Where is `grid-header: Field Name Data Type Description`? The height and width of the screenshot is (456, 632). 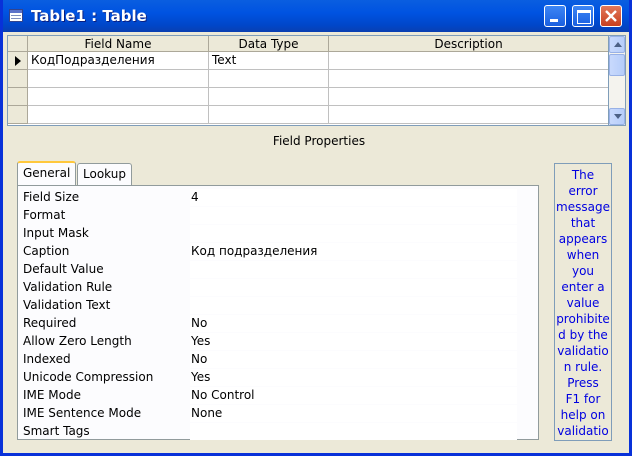
grid-header: Field Name Data Type Description is located at coordinates (308, 44).